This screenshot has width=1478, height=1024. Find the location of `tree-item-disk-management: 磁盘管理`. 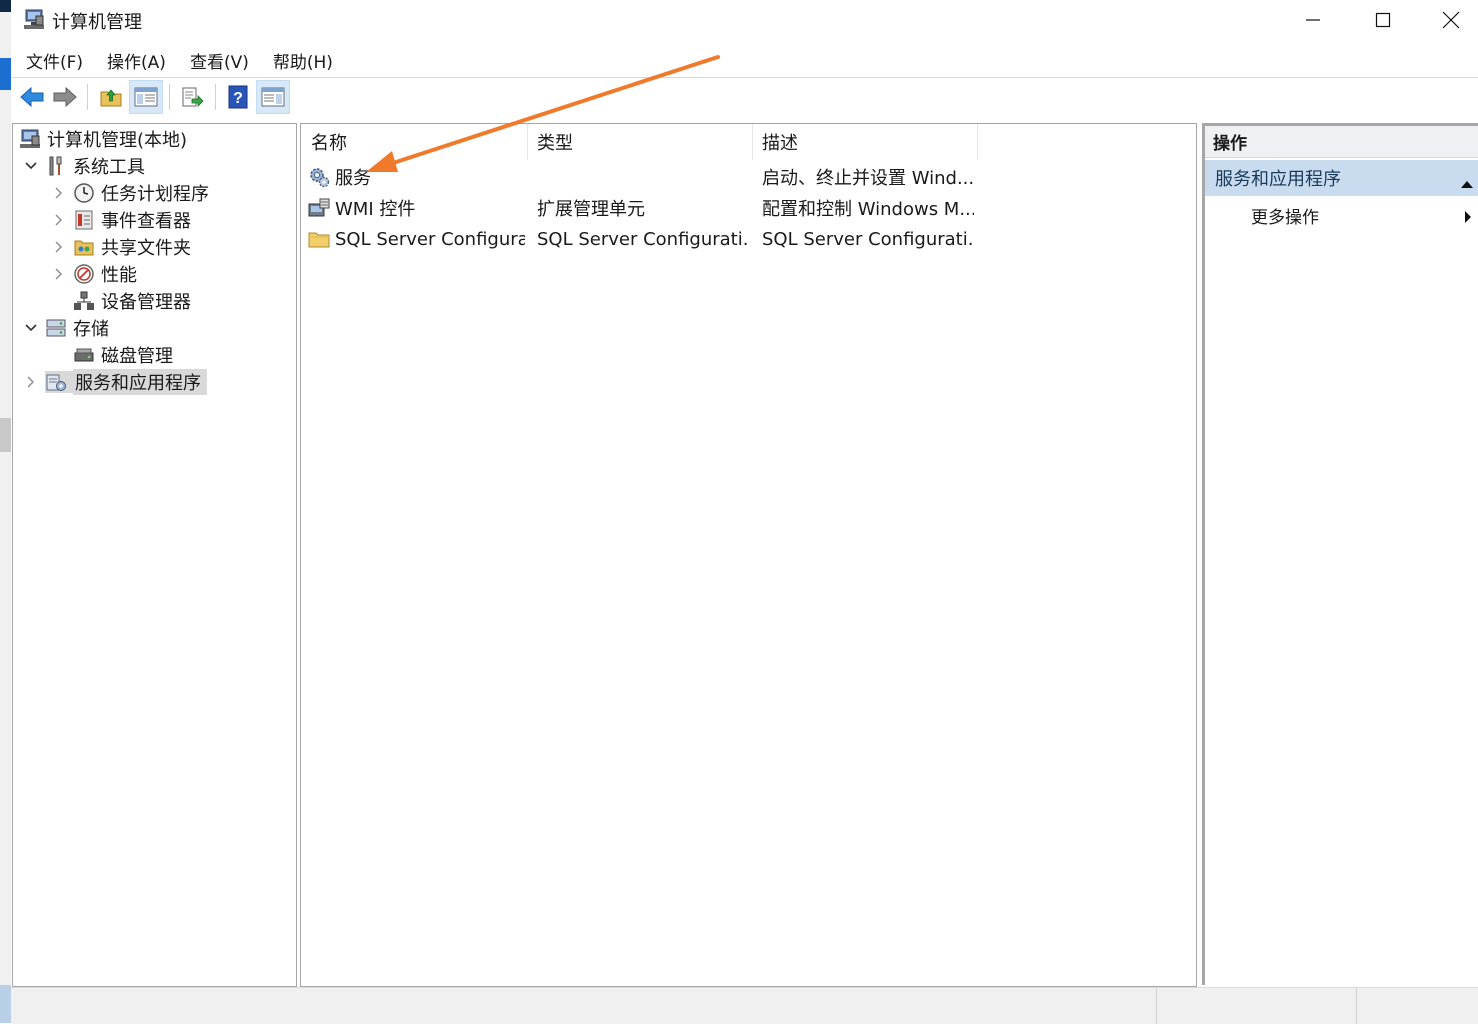

tree-item-disk-management: 磁盘管理 is located at coordinates (123, 355).